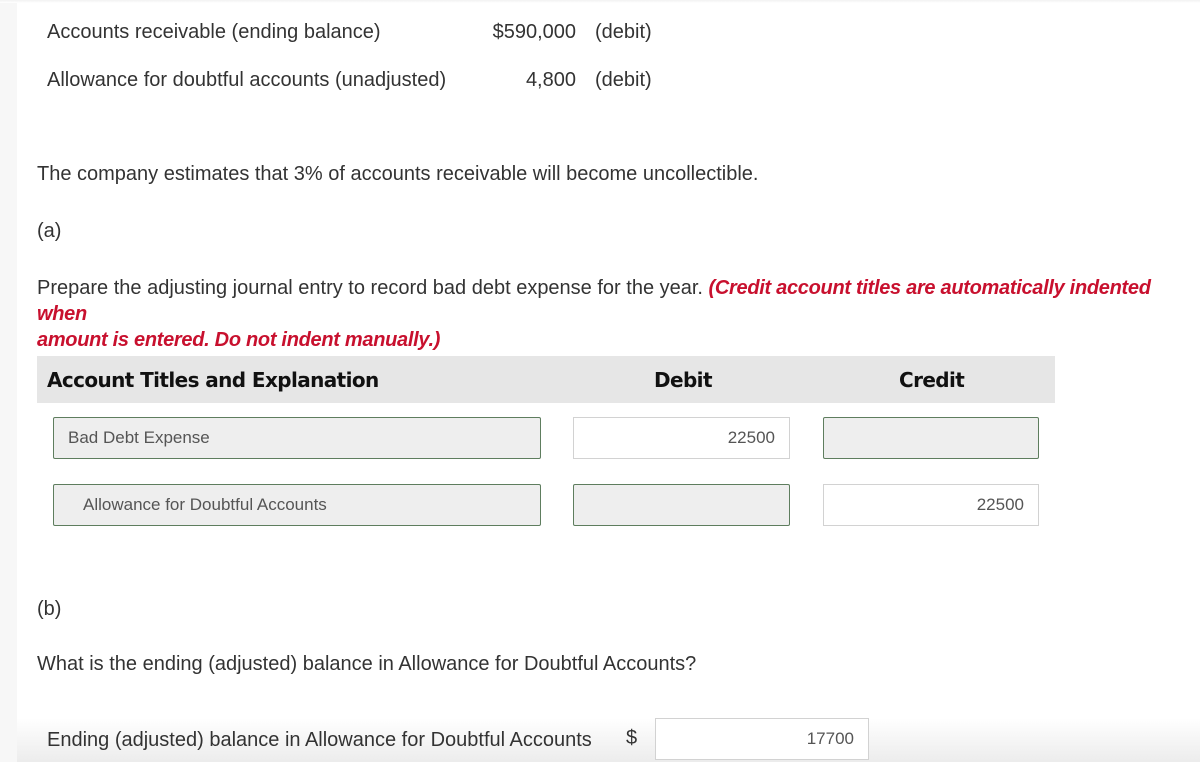 This screenshot has width=1200, height=762. I want to click on part-a-label: (a), so click(49, 231).